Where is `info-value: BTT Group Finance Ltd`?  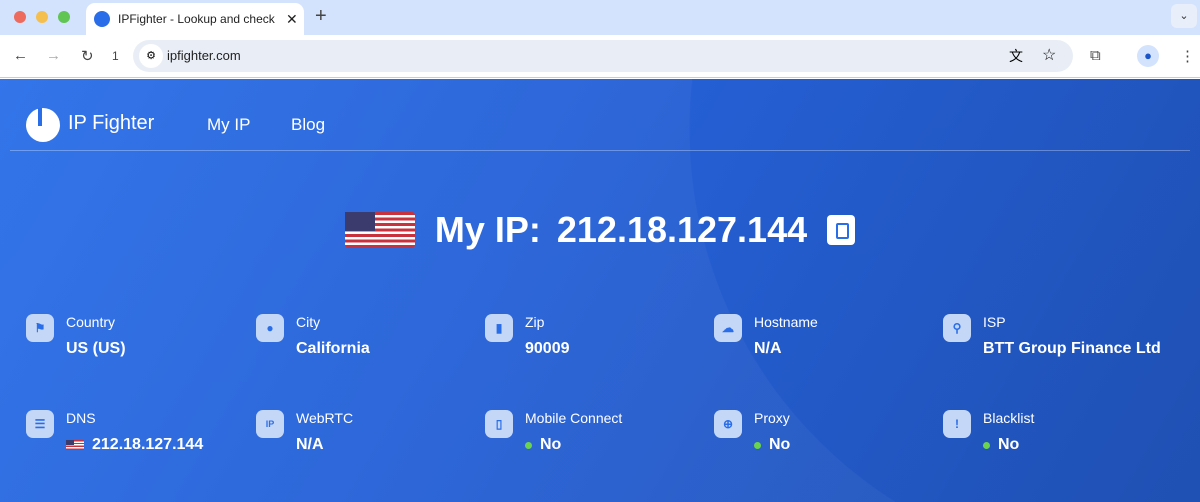 info-value: BTT Group Finance Ltd is located at coordinates (1072, 349).